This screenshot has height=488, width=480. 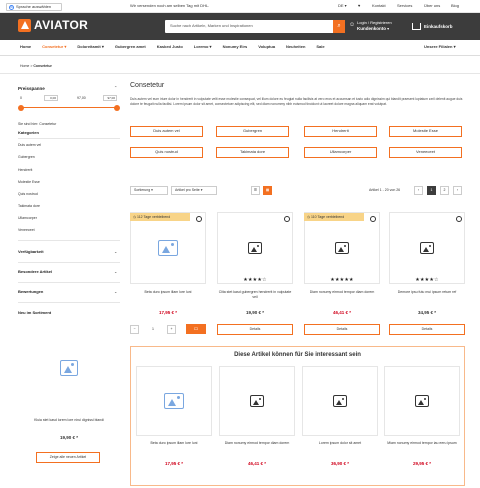 What do you see at coordinates (170, 47) in the screenshot?
I see `nav-kasked-justo: Kasked Justo` at bounding box center [170, 47].